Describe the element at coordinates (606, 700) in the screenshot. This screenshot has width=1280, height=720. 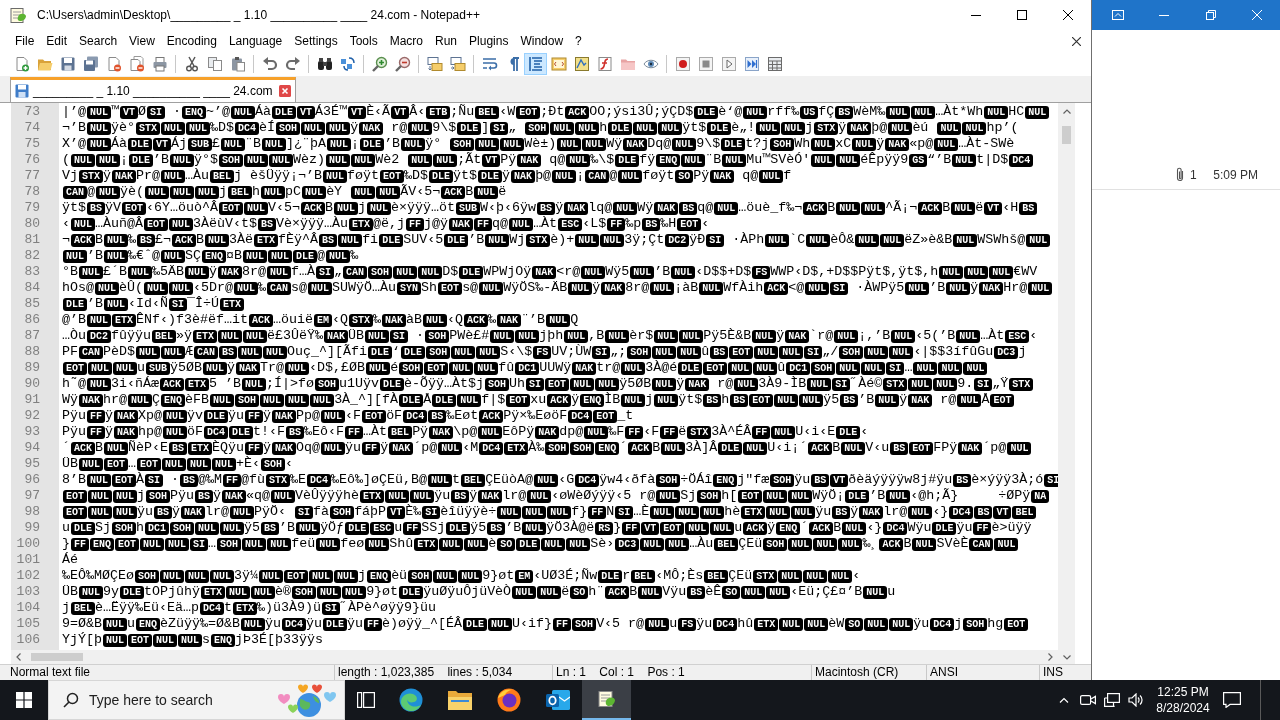
I see `taskbar-button` at that location.